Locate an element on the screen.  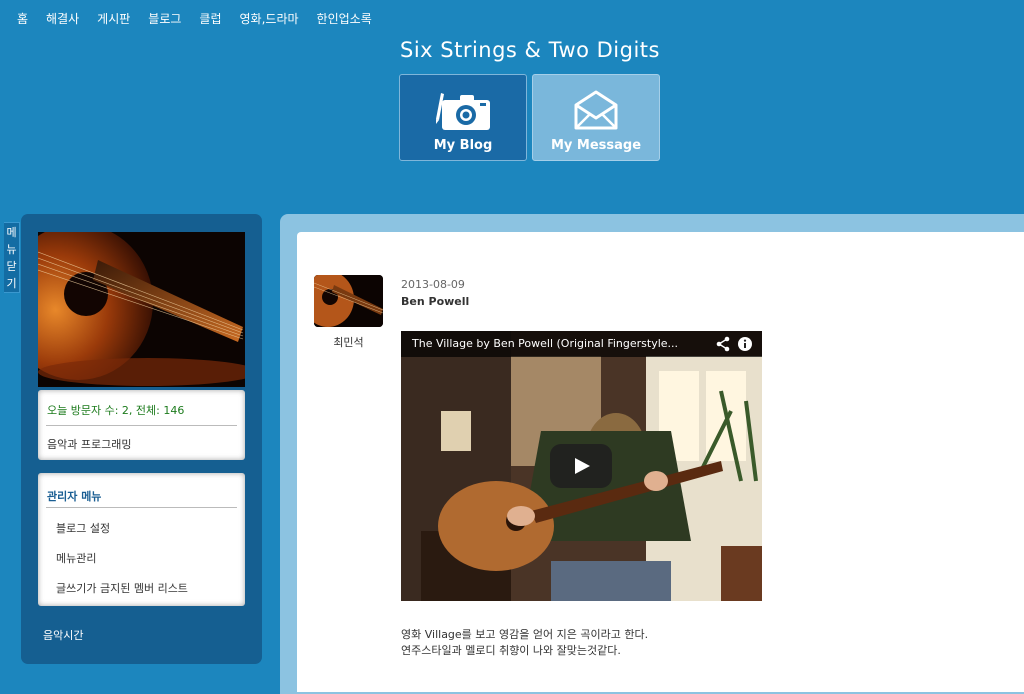
my-message-button: My Message is located at coordinates (596, 117).